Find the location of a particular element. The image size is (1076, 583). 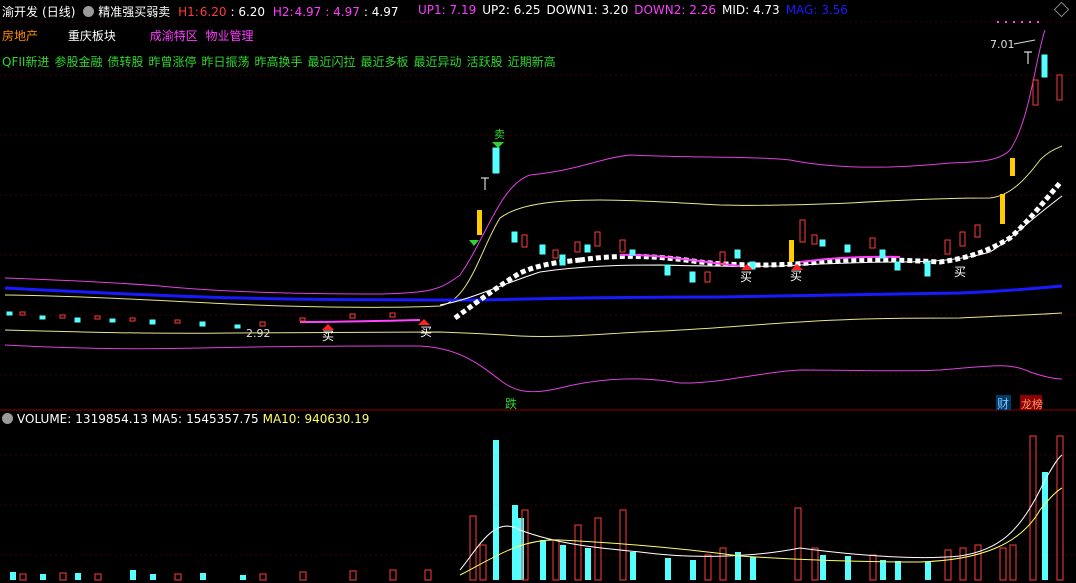

lower-band-line is located at coordinates (533, 368).